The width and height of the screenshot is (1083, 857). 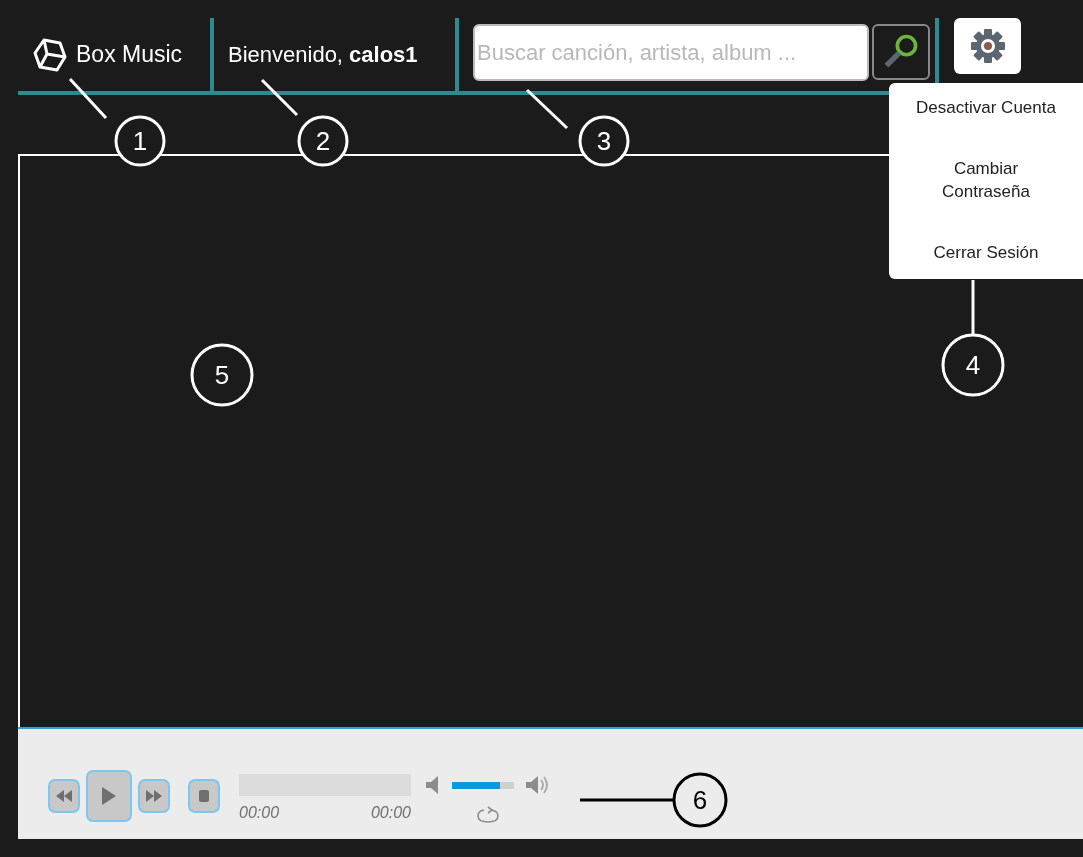 What do you see at coordinates (323, 141) in the screenshot?
I see `callout-marker: 2` at bounding box center [323, 141].